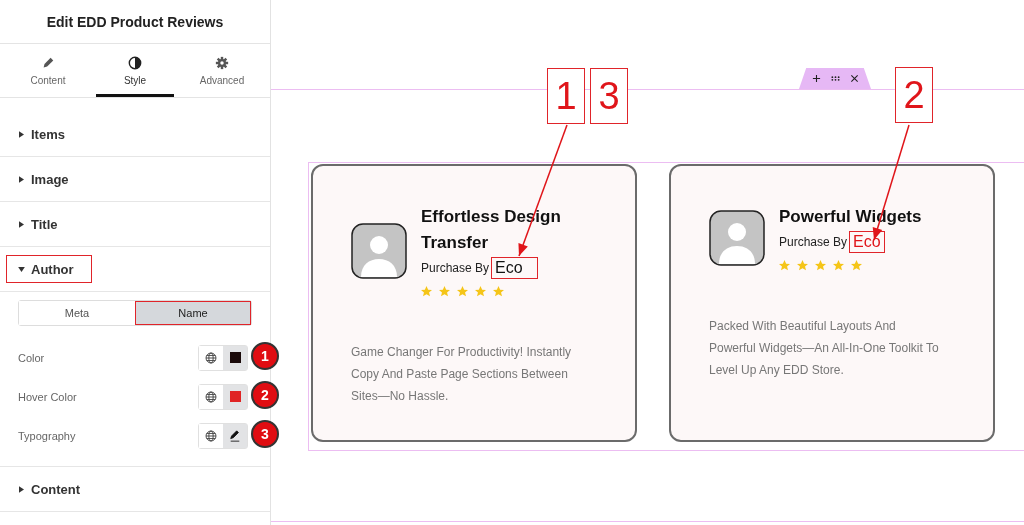 Image resolution: width=1024 pixels, height=525 pixels. I want to click on step-badge: 1, so click(265, 355).